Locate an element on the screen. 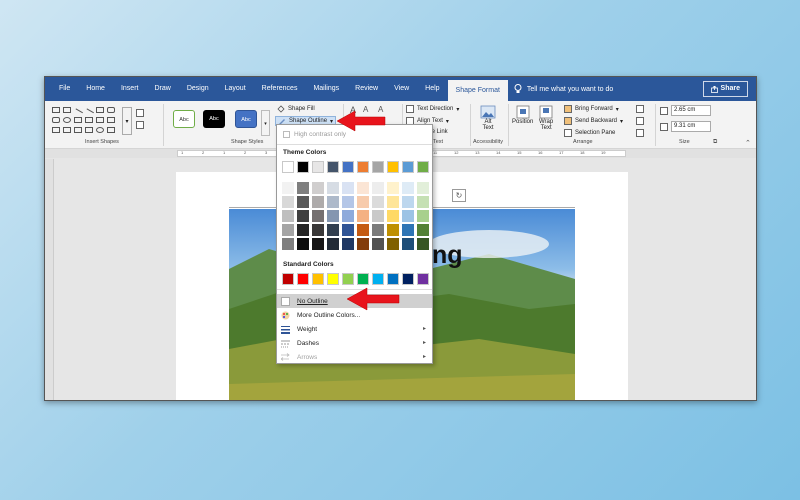 The image size is (800, 500). align-objects-icon is located at coordinates (640, 109).